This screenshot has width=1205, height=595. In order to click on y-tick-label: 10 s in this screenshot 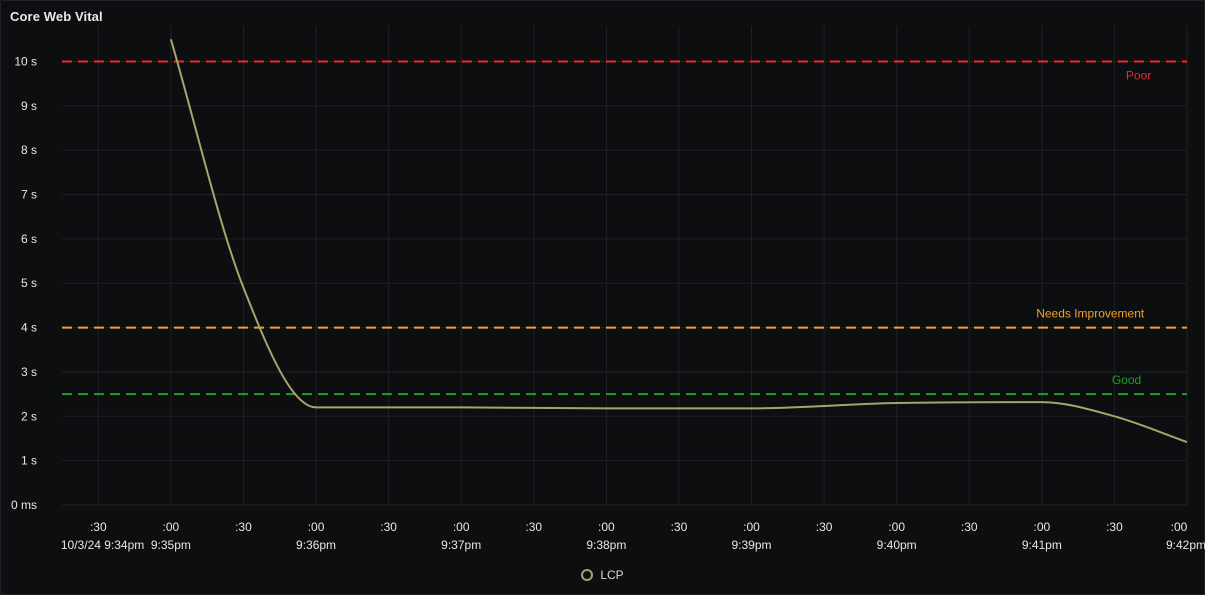, I will do `click(25, 61)`.